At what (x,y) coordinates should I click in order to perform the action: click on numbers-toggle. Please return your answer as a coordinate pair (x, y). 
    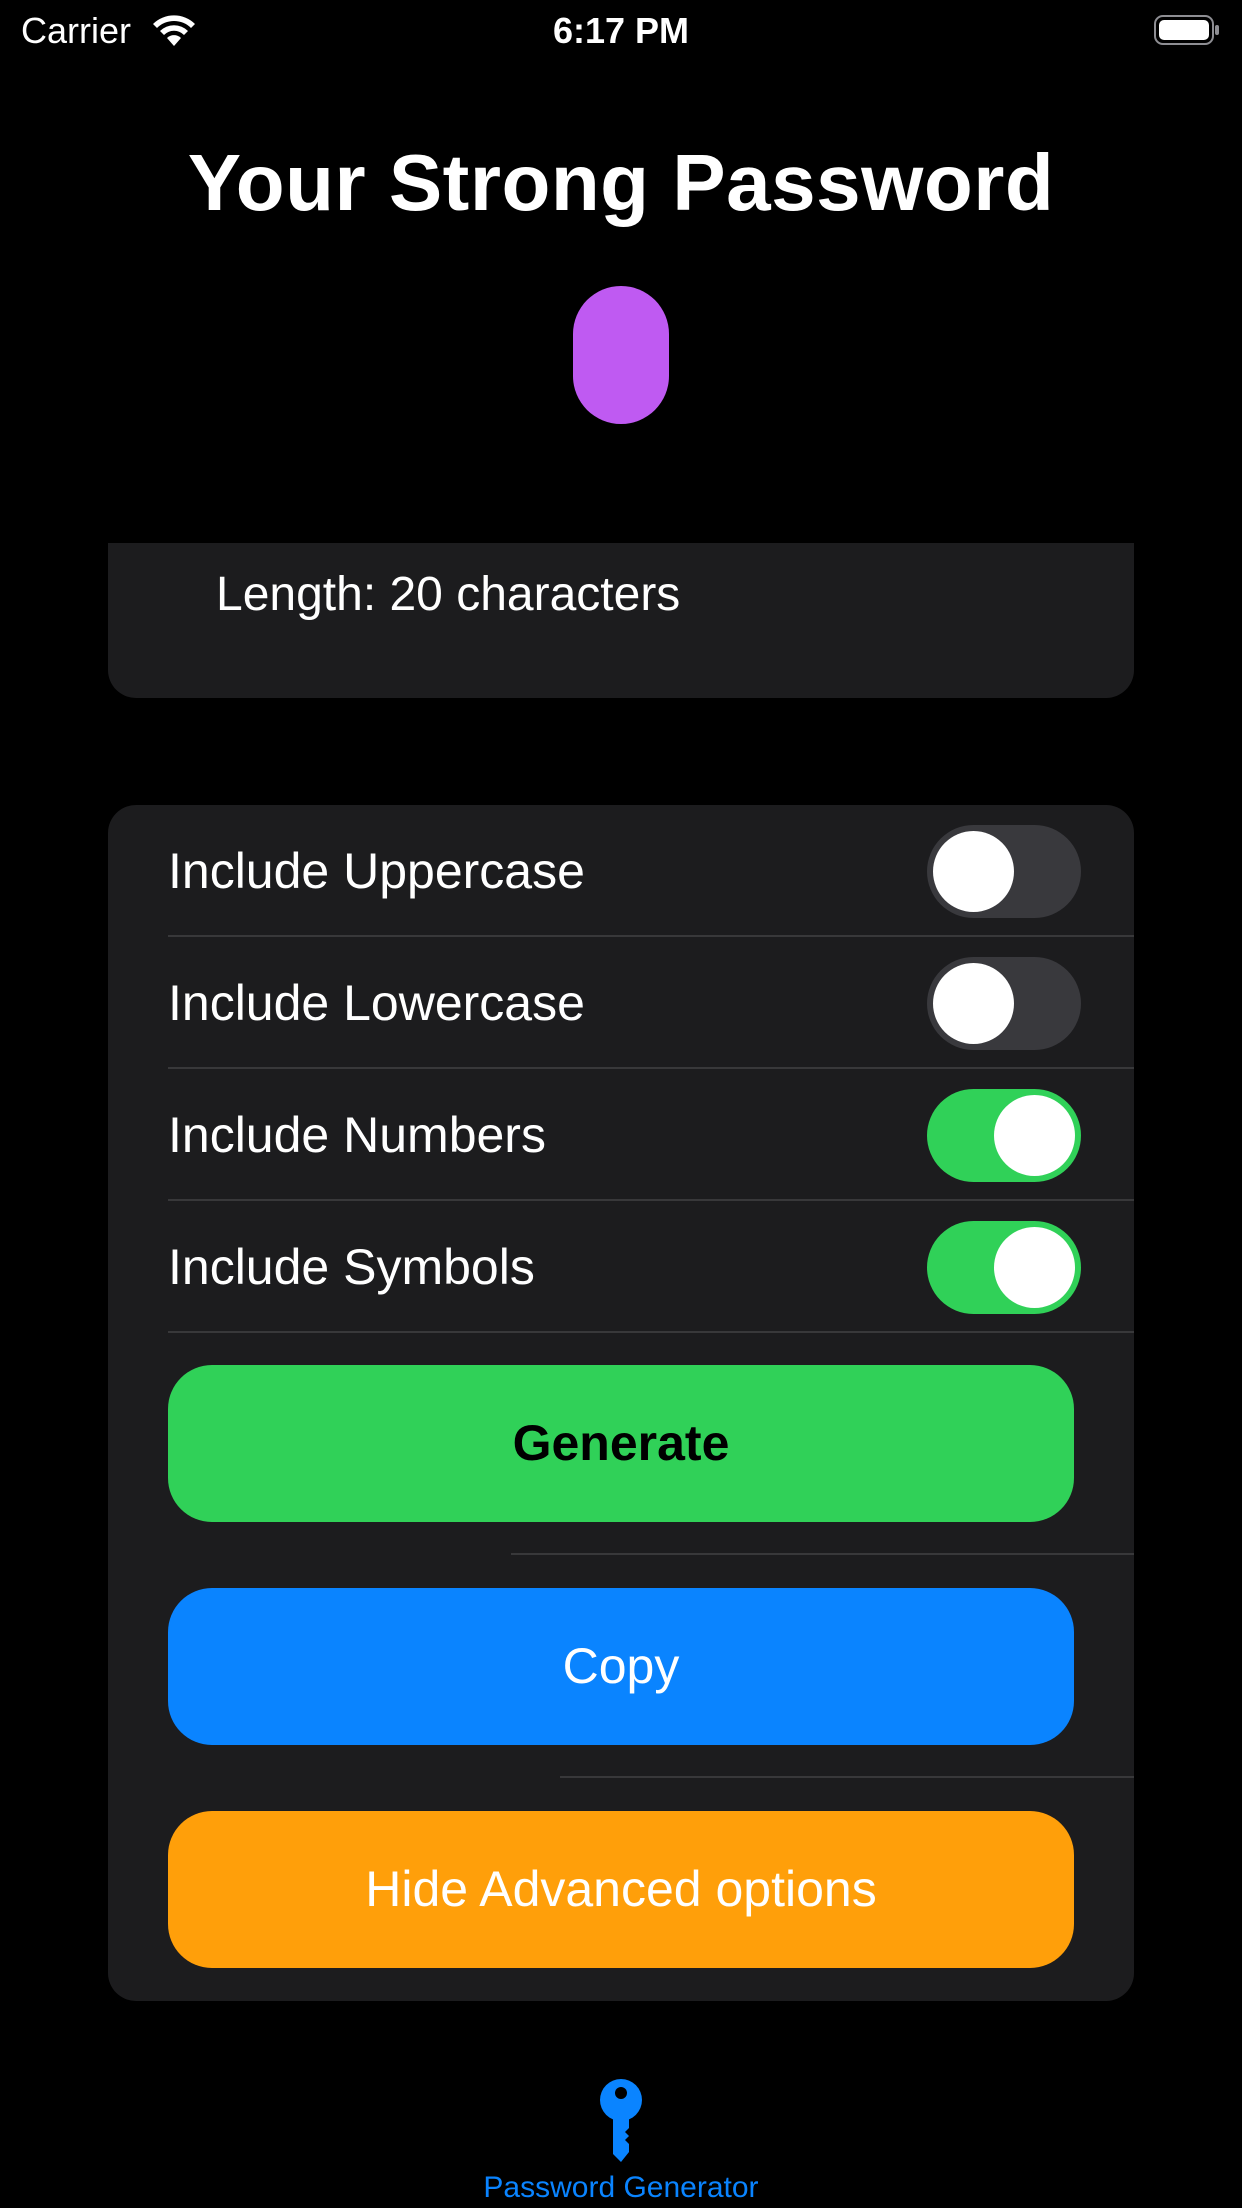
    Looking at the image, I should click on (1004, 1135).